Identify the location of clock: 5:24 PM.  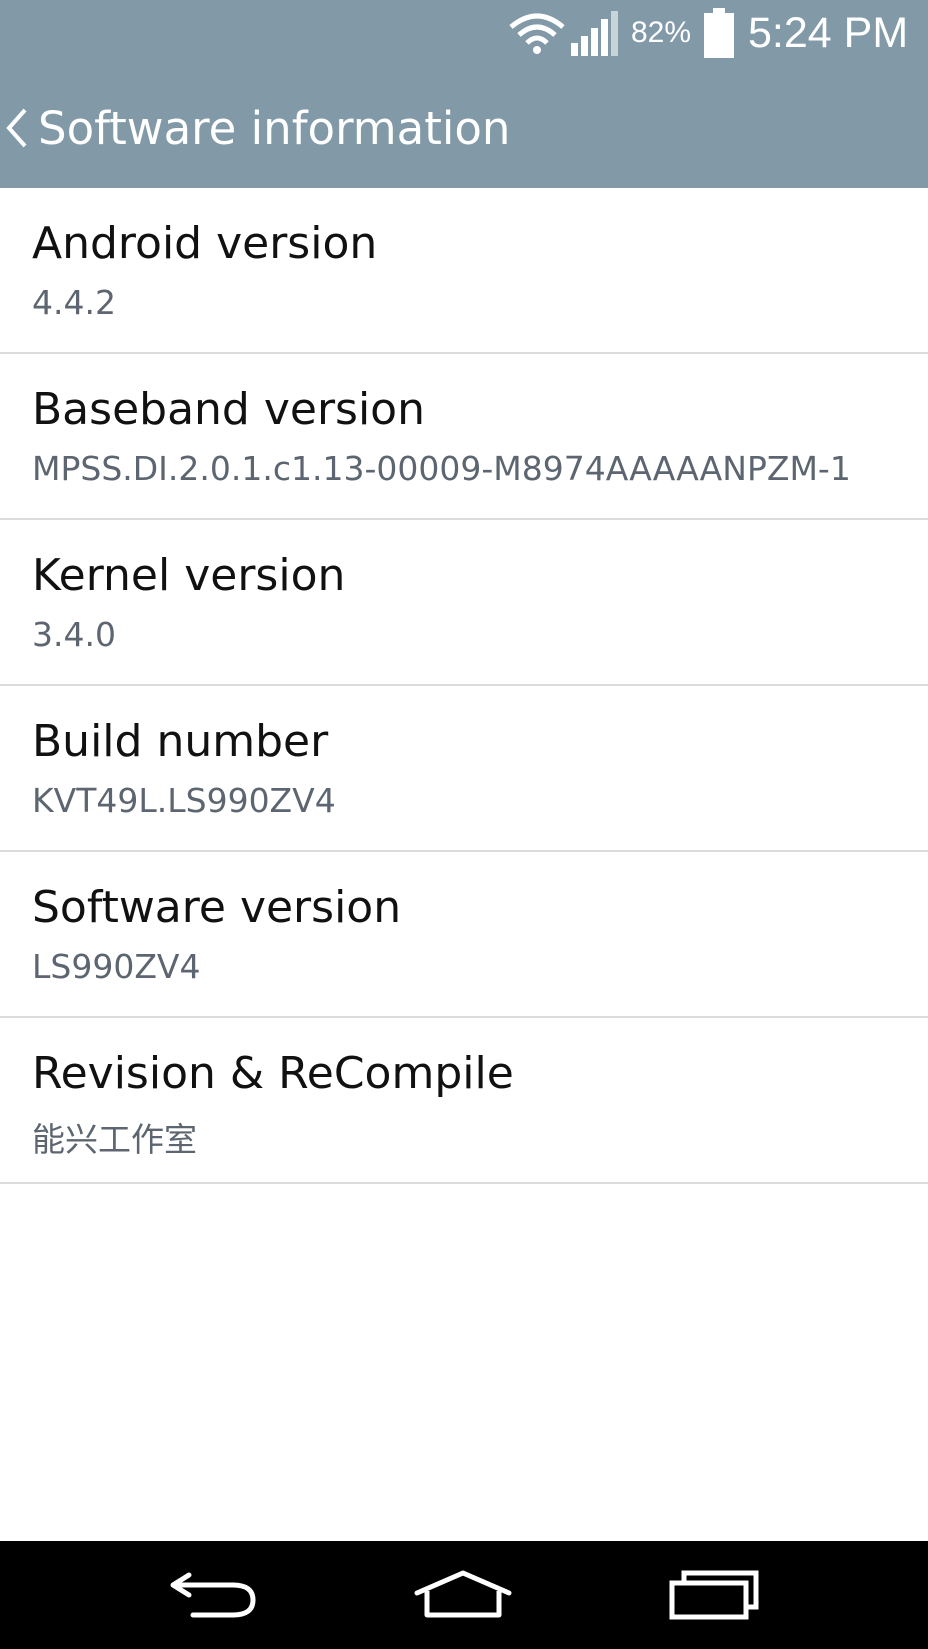
(828, 32).